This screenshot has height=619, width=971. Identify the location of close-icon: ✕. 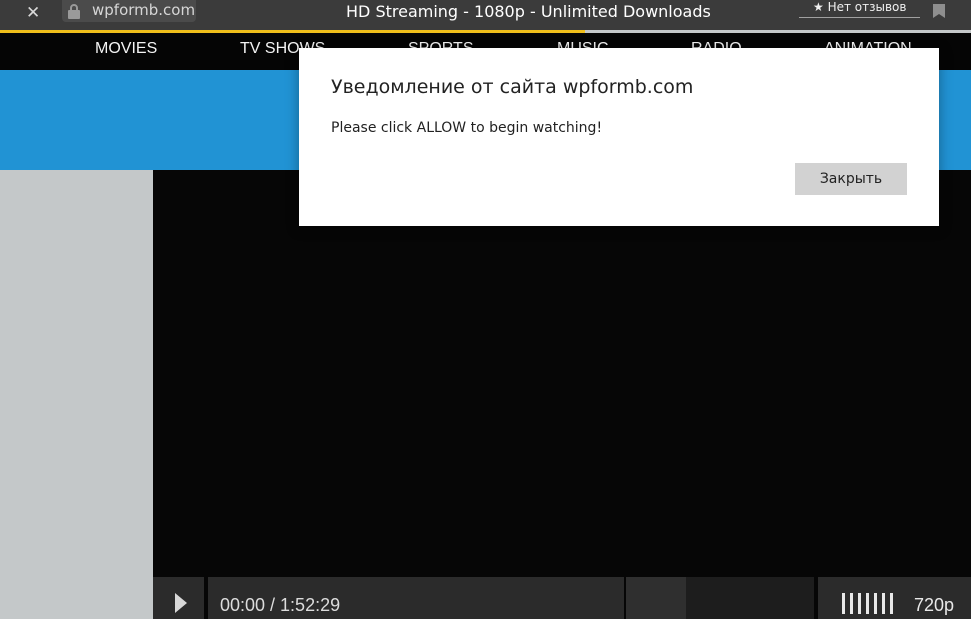
(33, 13).